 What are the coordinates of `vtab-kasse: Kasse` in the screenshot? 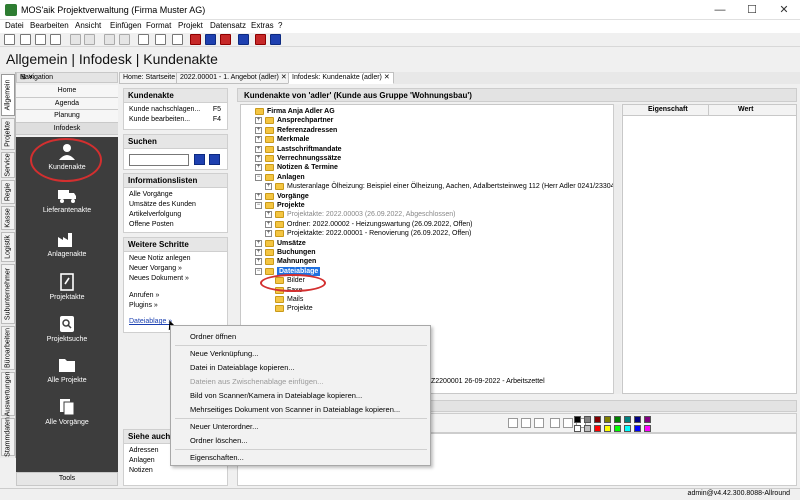 It's located at (8, 218).